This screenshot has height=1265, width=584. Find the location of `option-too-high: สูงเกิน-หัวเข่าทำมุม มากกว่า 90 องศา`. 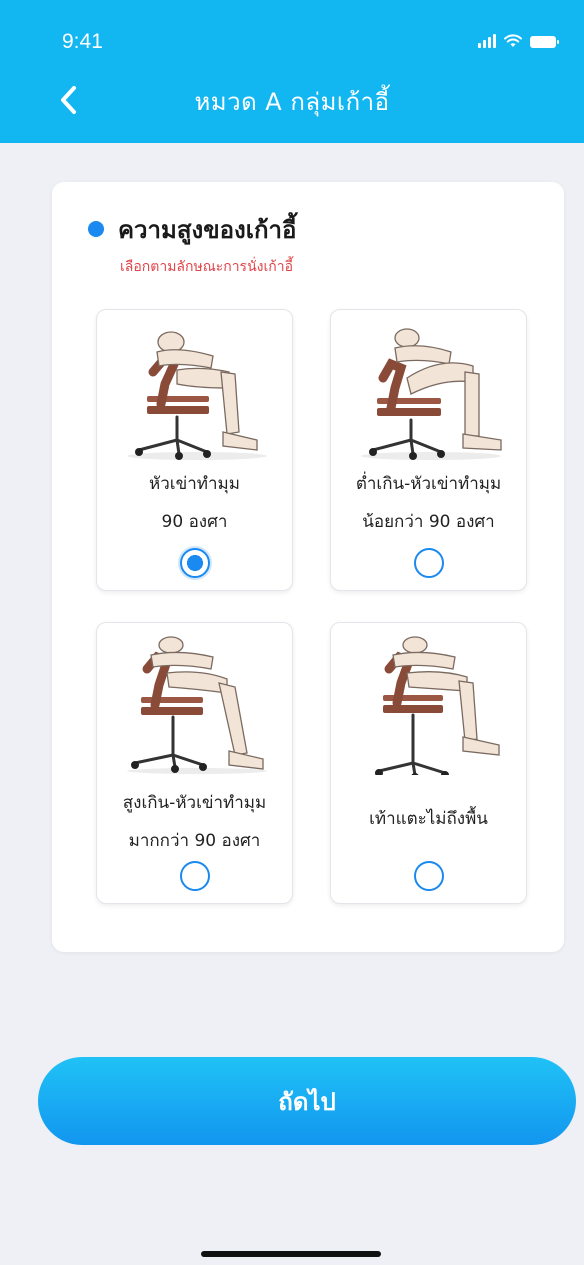

option-too-high: สูงเกิน-หัวเข่าทำมุม มากกว่า 90 องศา is located at coordinates (194, 763).